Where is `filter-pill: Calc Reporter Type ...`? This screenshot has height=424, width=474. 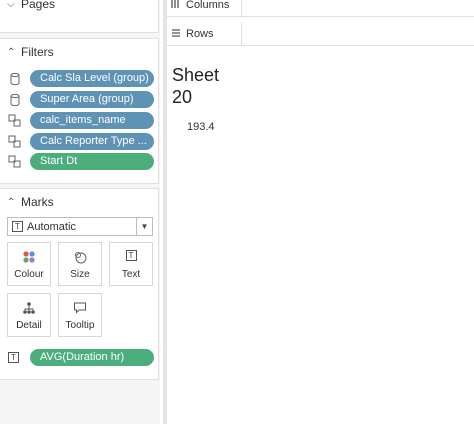
filter-pill: Calc Reporter Type ... is located at coordinates (92, 141).